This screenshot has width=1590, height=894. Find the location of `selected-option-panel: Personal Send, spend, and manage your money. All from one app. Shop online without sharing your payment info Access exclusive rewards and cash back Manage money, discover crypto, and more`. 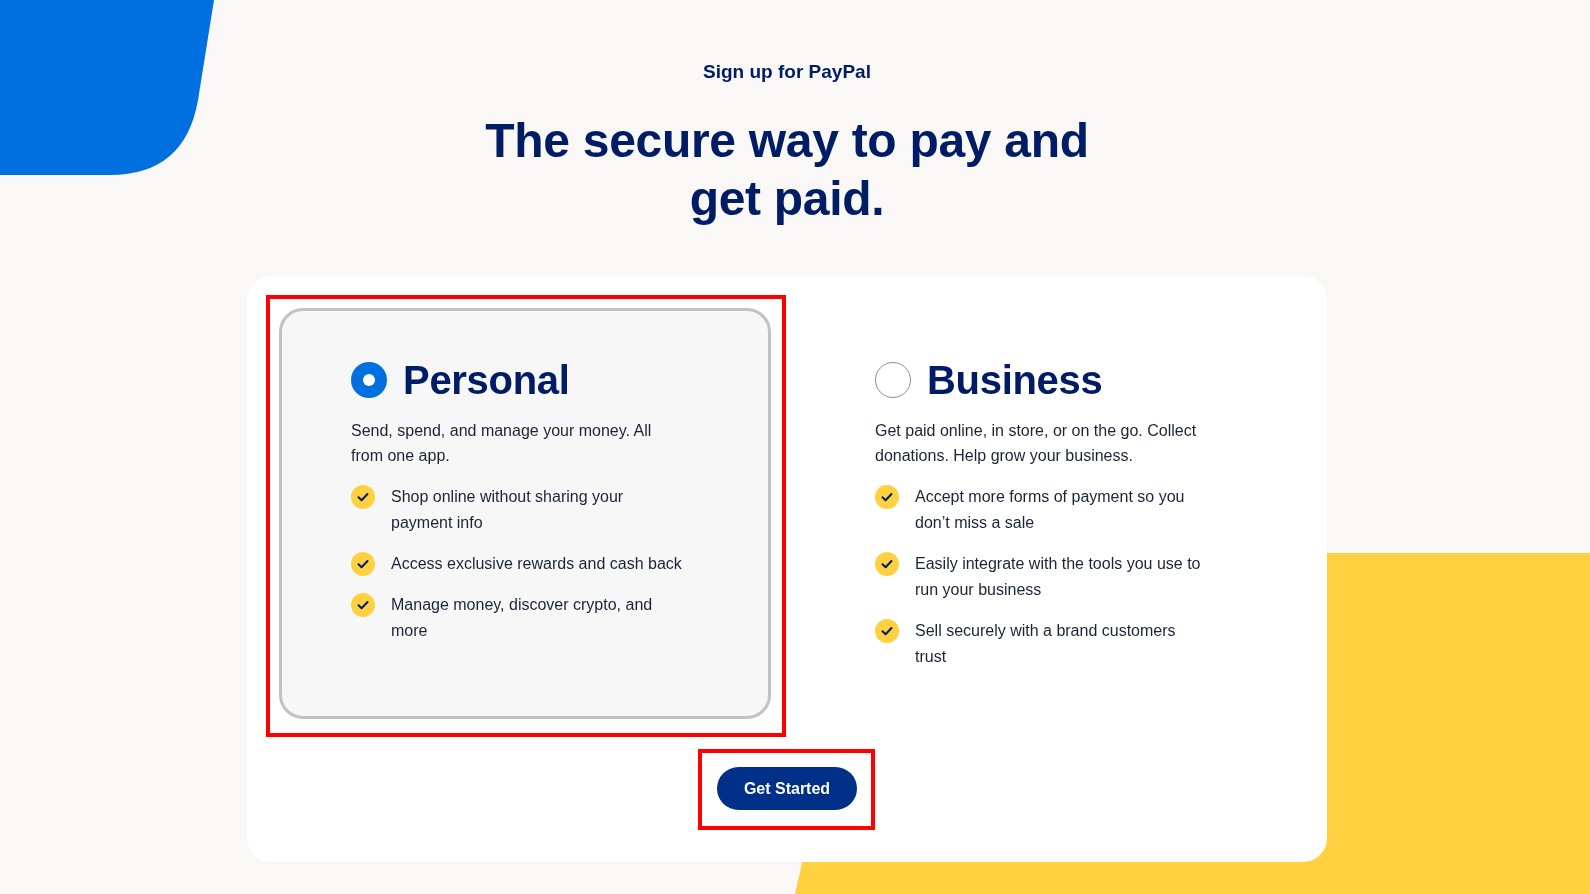

selected-option-panel: Personal Send, spend, and manage your money. All from one app. Shop online without sharing your payment info Access exclusive rewards and cash back Manage money, discover crypto, and more is located at coordinates (525, 513).